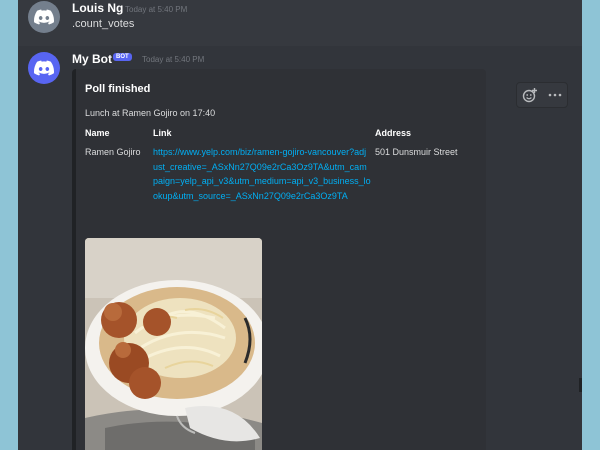 This screenshot has height=450, width=600. I want to click on more-options-button, so click(555, 95).